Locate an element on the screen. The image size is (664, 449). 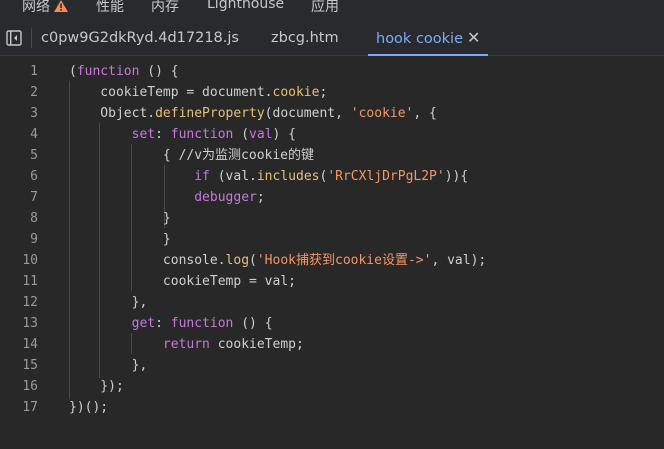
code-line: 8 } is located at coordinates (332, 218).